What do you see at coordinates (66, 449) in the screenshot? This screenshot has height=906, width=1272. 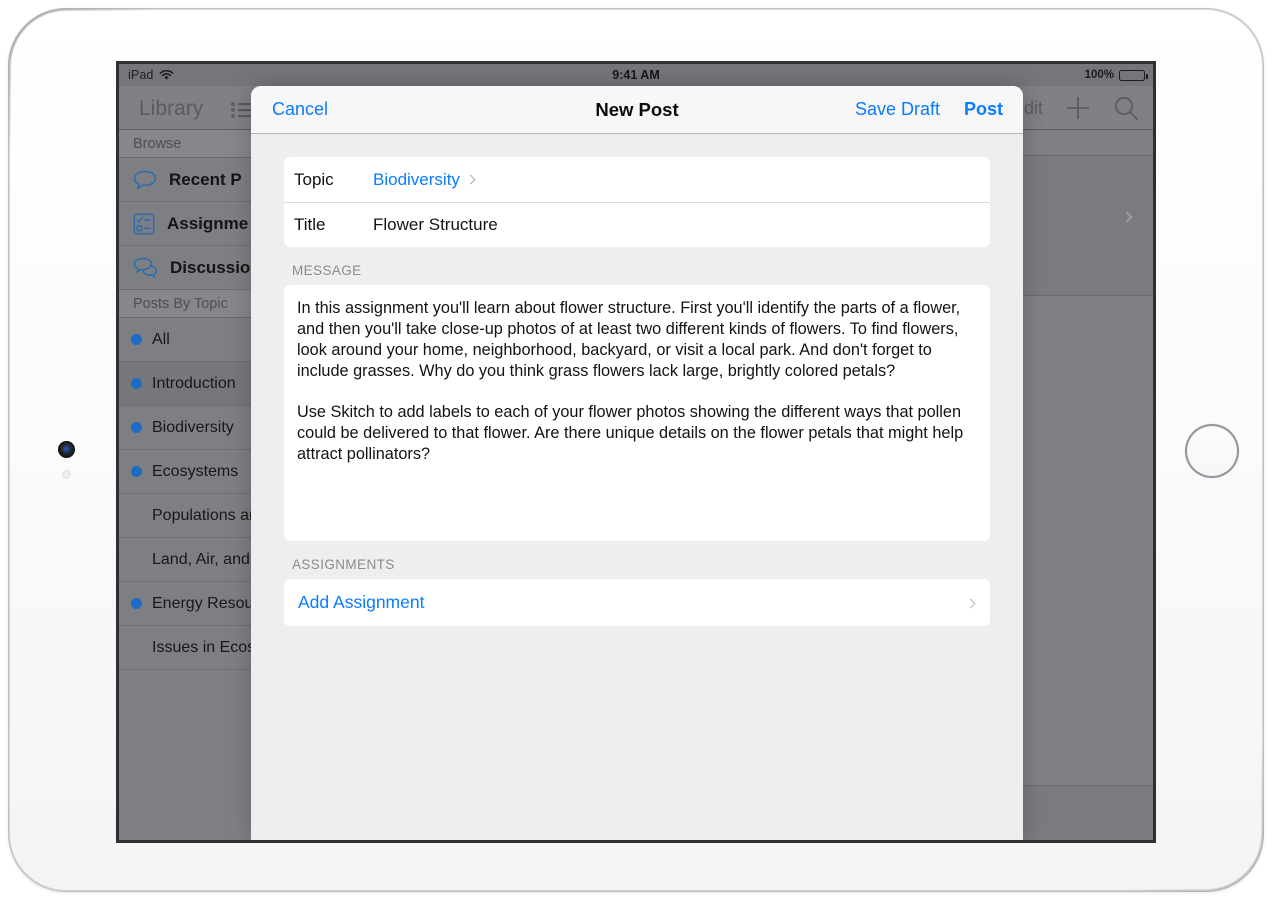 I see `front-camera-lens` at bounding box center [66, 449].